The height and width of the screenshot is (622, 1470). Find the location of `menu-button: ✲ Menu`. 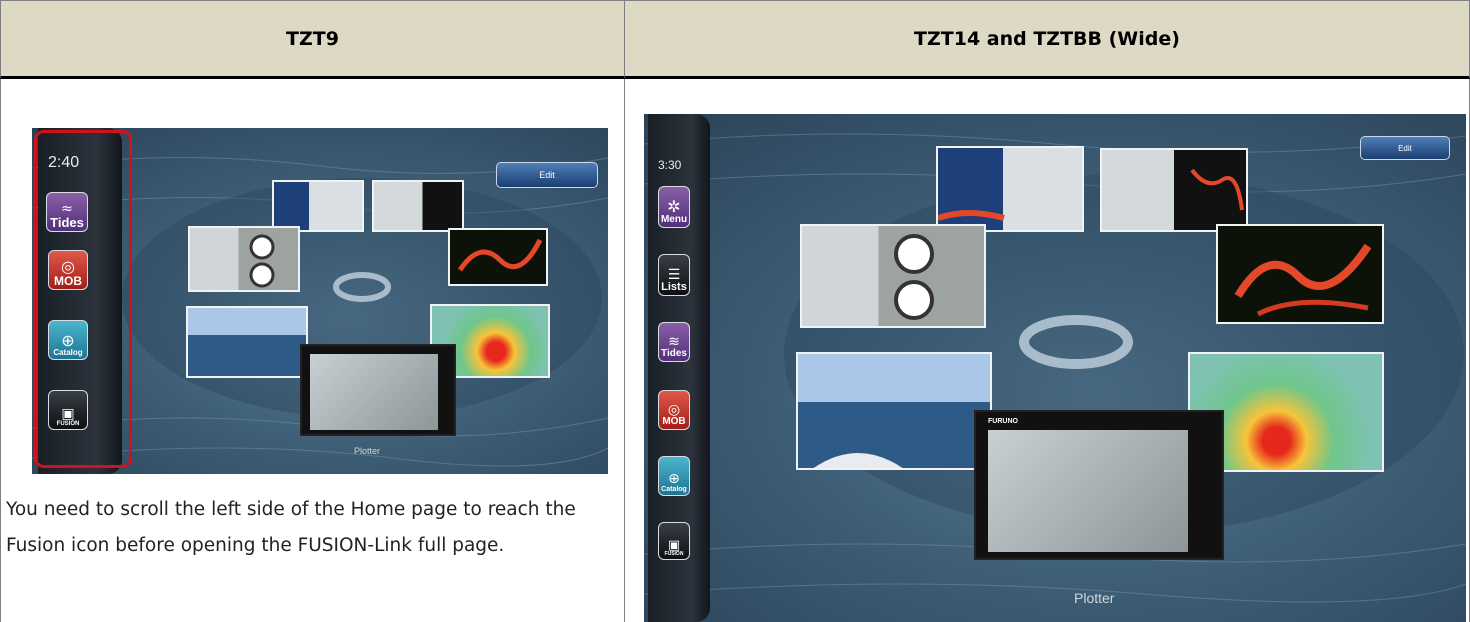

menu-button: ✲ Menu is located at coordinates (674, 207).